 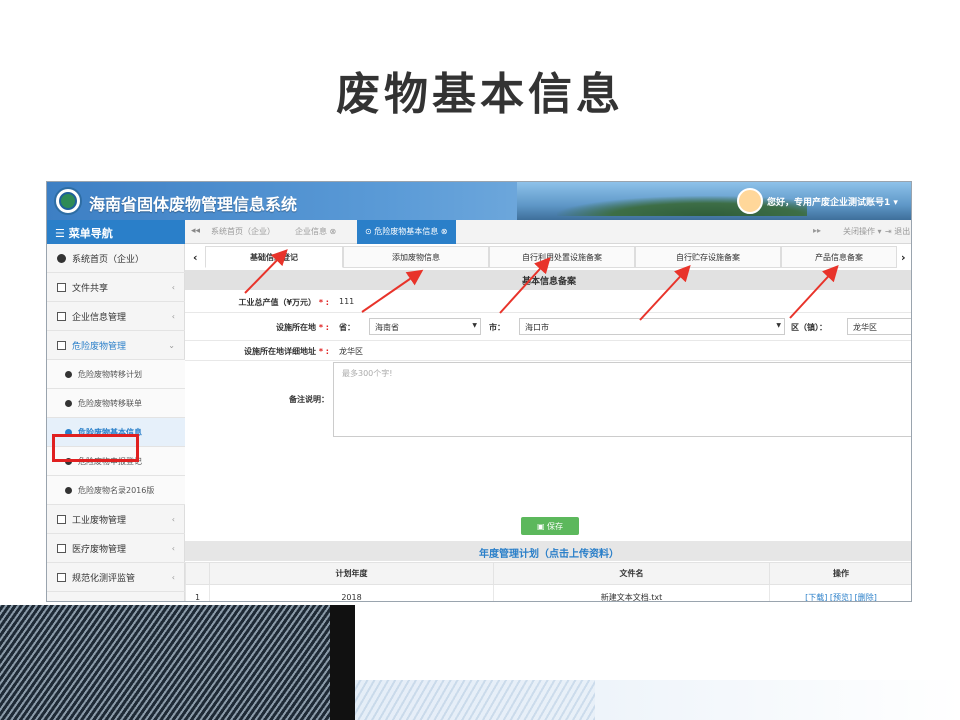 What do you see at coordinates (862, 231) in the screenshot?
I see `close-ops-menu: 关闭操作 ▾` at bounding box center [862, 231].